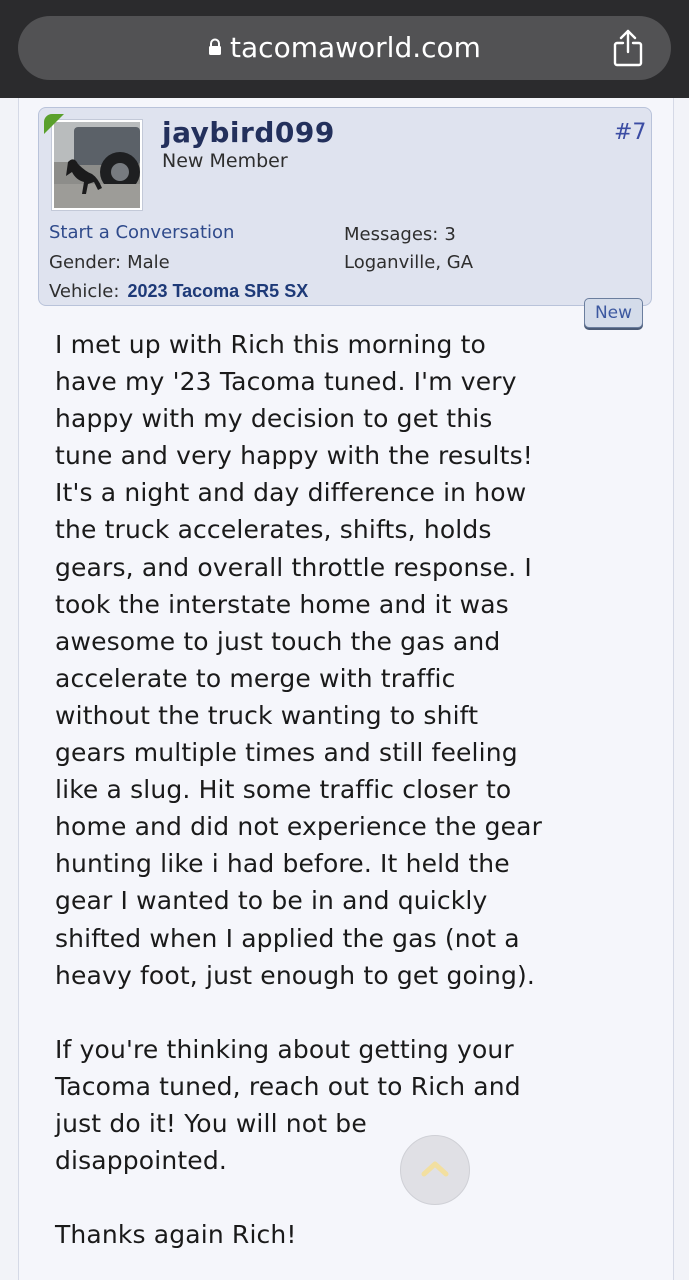  Describe the element at coordinates (218, 291) in the screenshot. I see `vehicle-value: 2023 Tacoma SR5 SX` at that location.